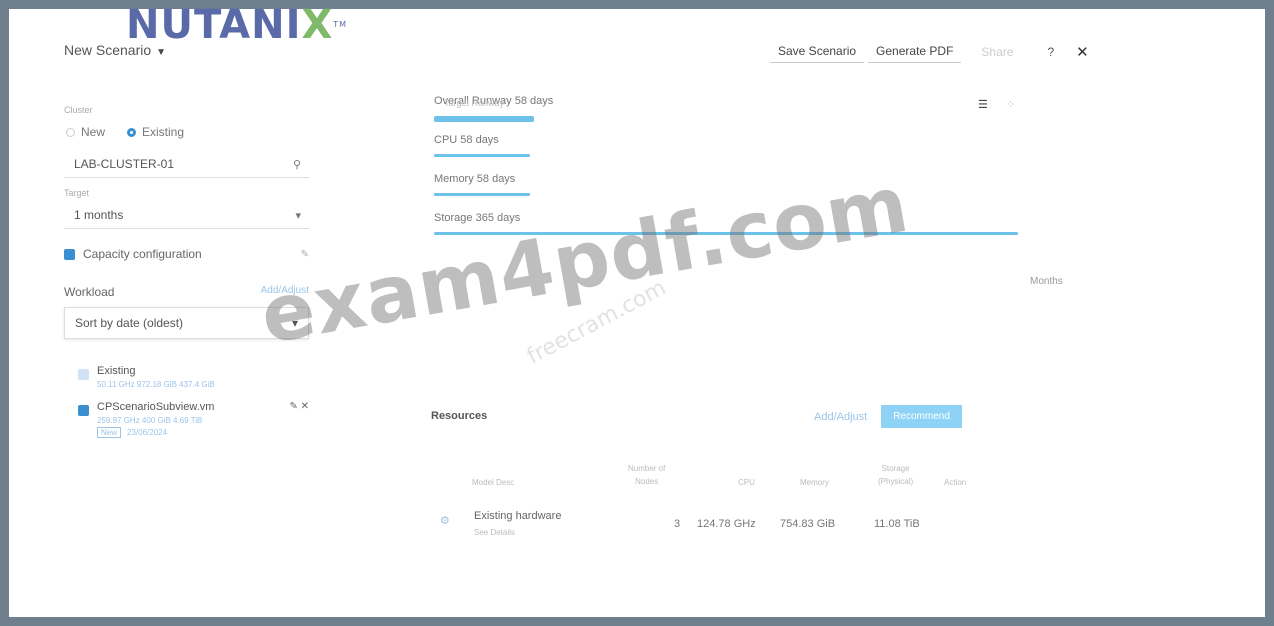  Describe the element at coordinates (147, 432) in the screenshot. I see `workload-date: 23/06/2024` at that location.